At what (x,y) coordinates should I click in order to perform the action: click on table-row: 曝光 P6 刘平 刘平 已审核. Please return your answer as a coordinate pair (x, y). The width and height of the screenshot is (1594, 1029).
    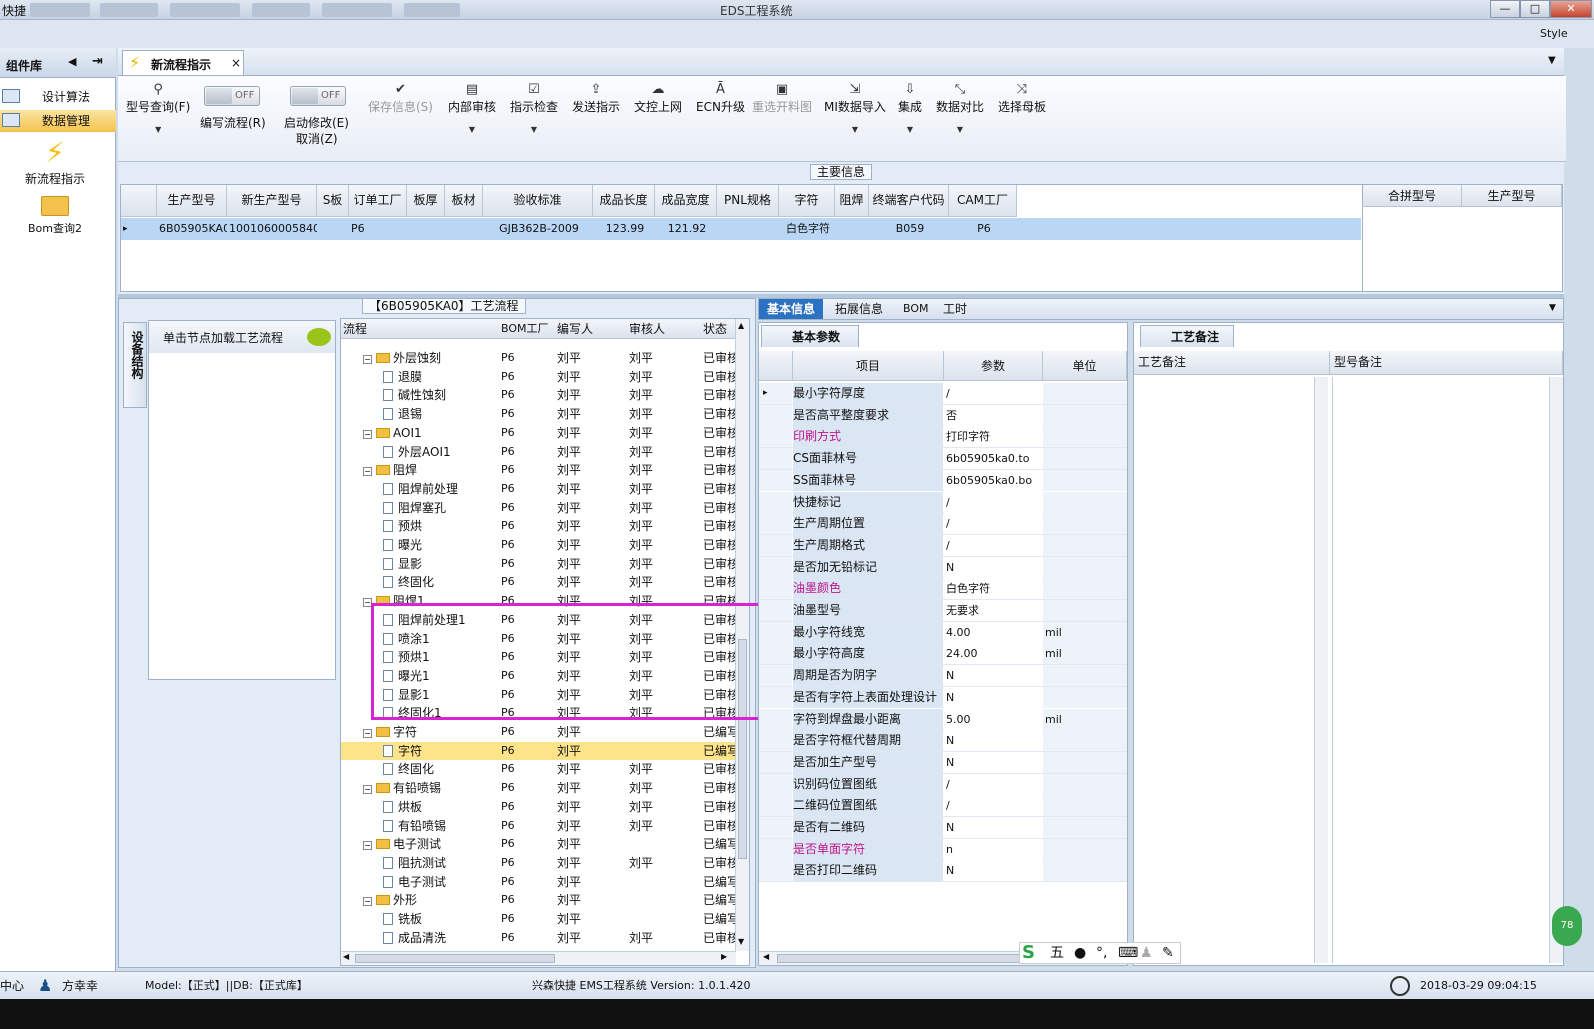
    Looking at the image, I should click on (540, 545).